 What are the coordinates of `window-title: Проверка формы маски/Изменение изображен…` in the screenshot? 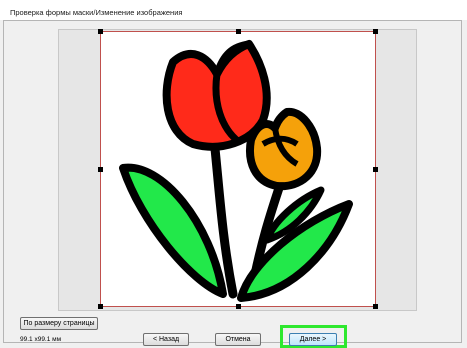 It's located at (96, 12).